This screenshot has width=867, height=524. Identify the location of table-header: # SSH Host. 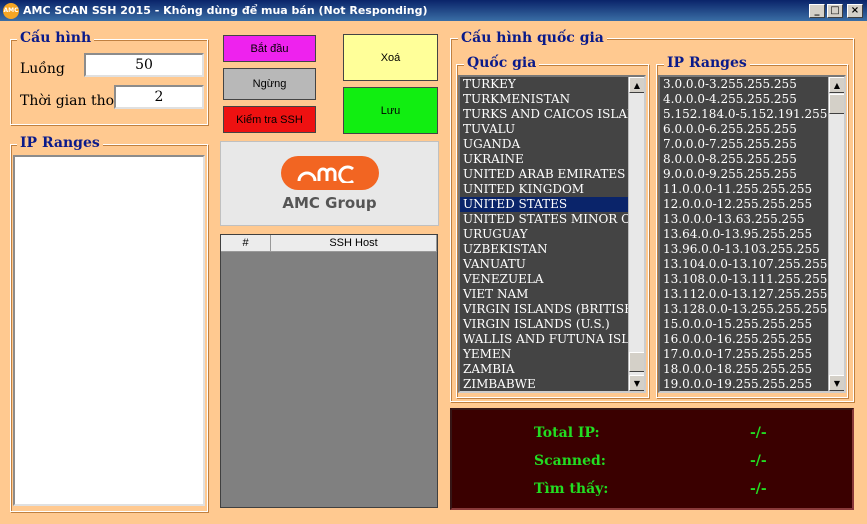
(329, 243).